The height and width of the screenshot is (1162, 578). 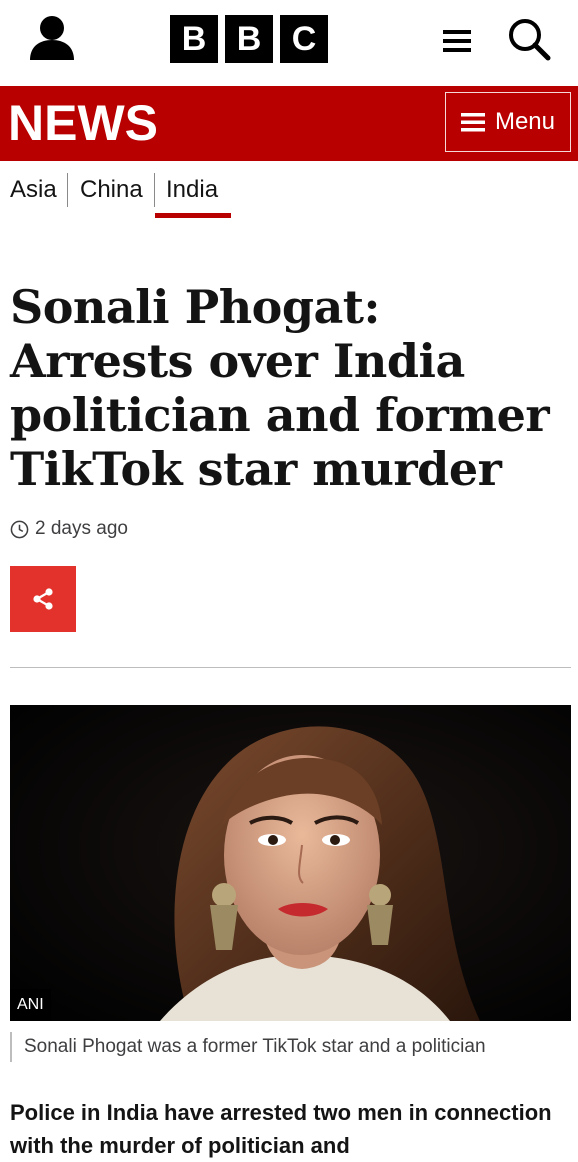 What do you see at coordinates (290, 667) in the screenshot?
I see `divider` at bounding box center [290, 667].